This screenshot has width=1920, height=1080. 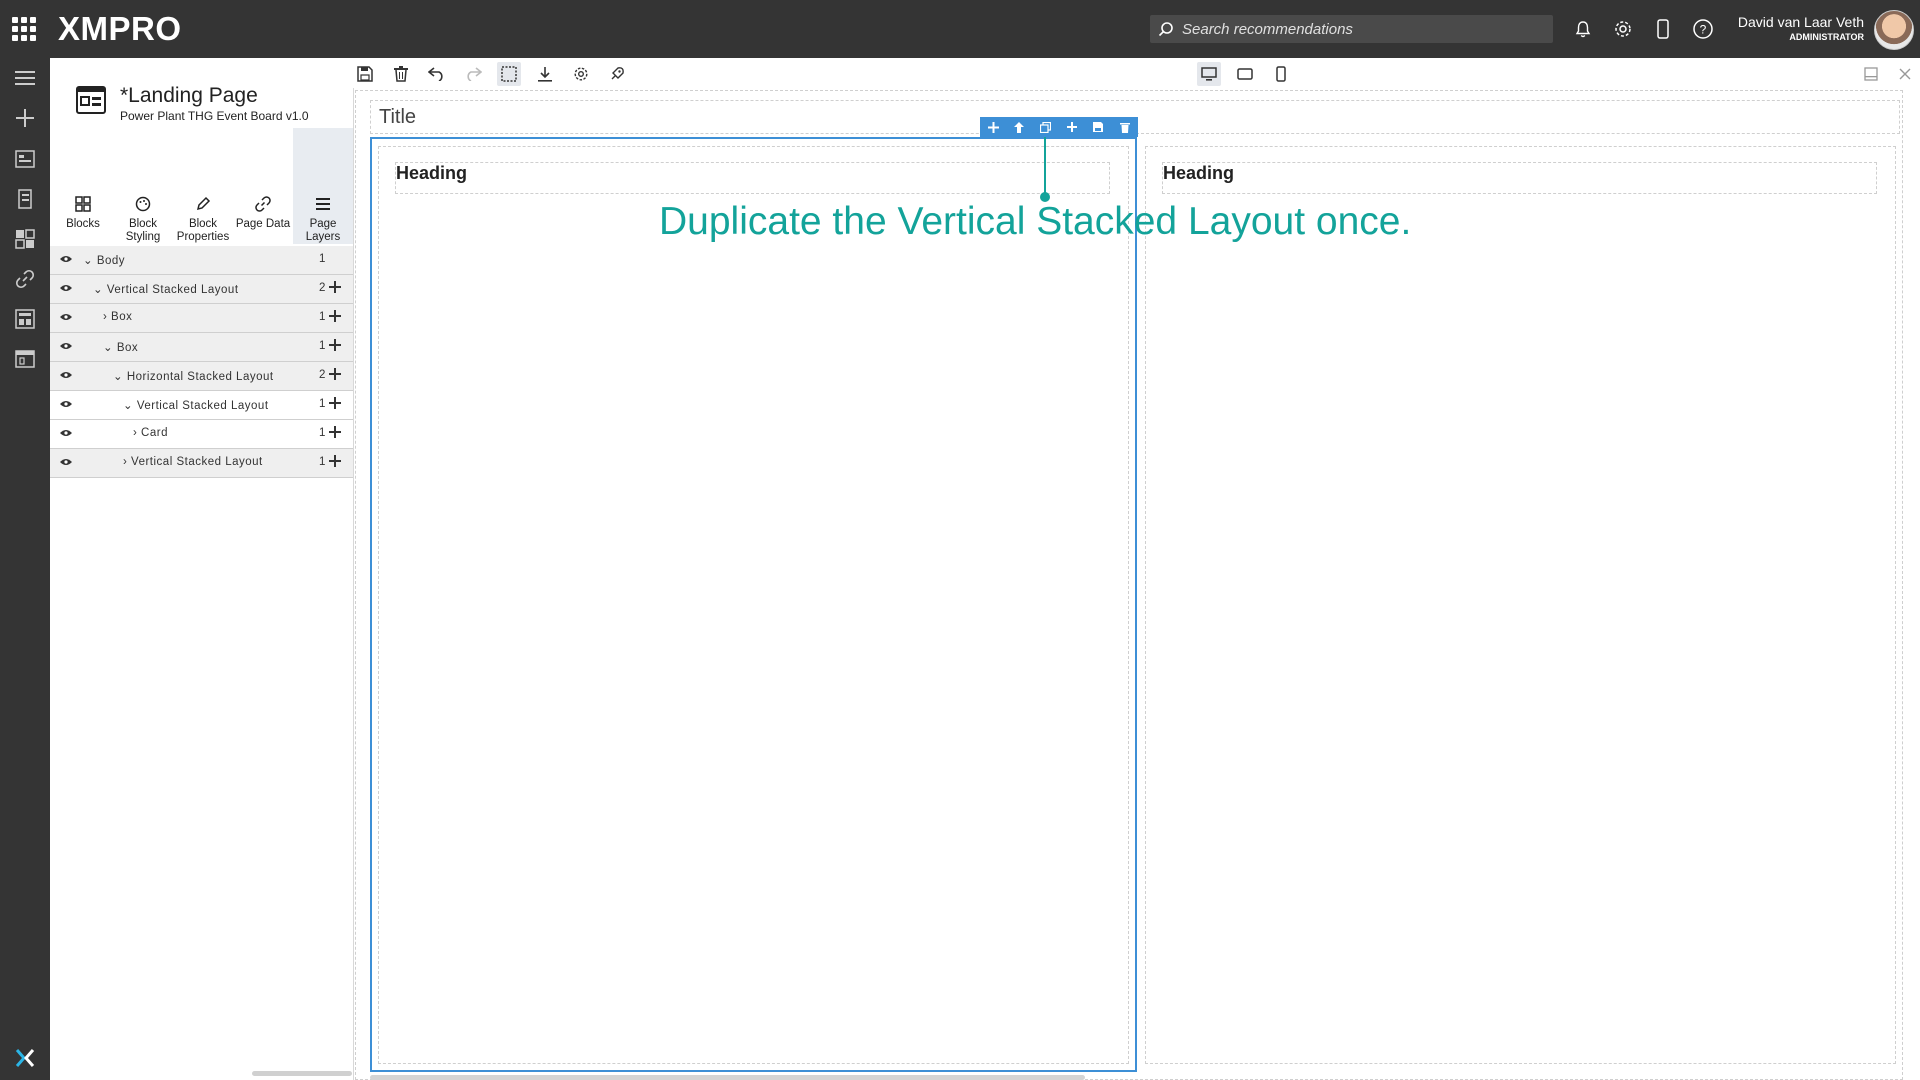 What do you see at coordinates (201, 318) in the screenshot?
I see `layer-row-box: › Box 1` at bounding box center [201, 318].